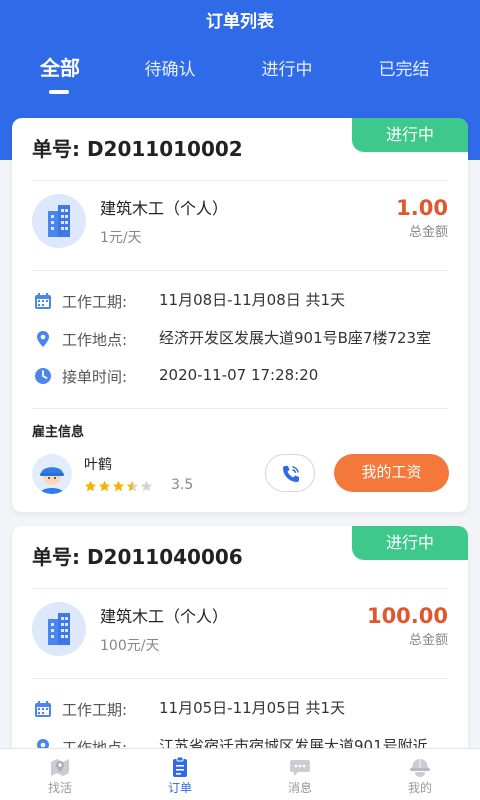 This screenshot has height=800, width=480. I want to click on clipboard-icon, so click(180, 766).